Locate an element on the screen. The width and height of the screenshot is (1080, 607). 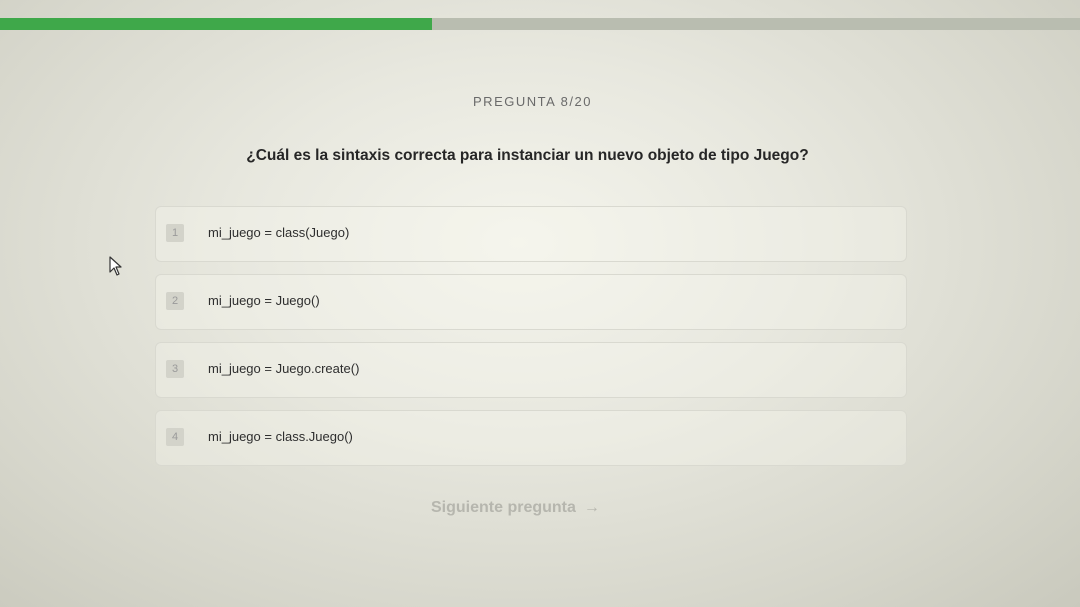
question-counter: PREGUNTA 8/20 is located at coordinates (532, 101).